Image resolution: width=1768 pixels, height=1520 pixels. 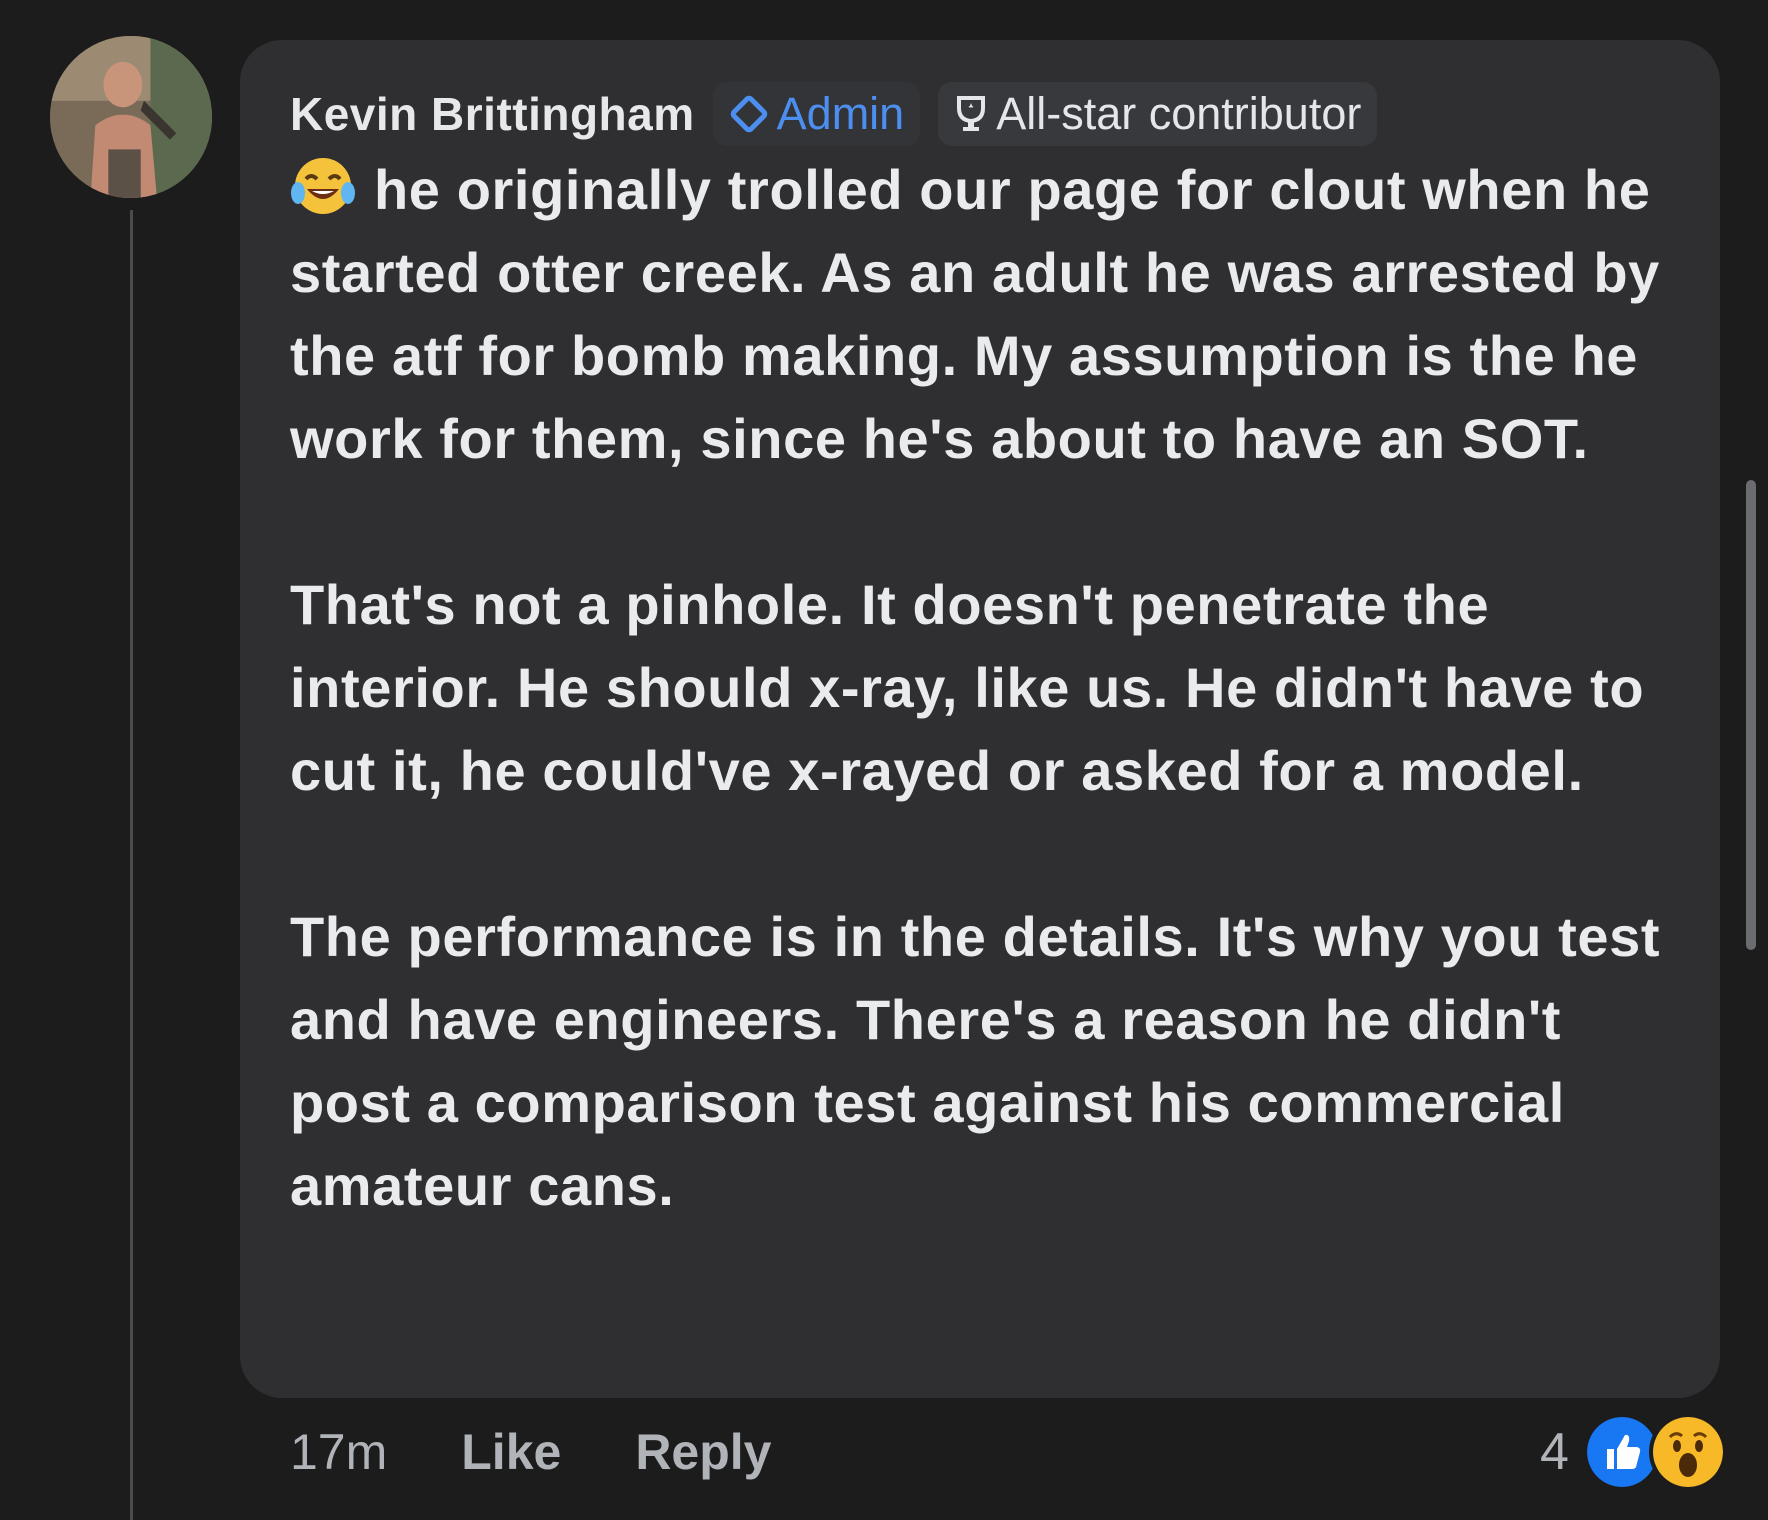 I want to click on allstar-badge: All-star contributor, so click(x=1158, y=114).